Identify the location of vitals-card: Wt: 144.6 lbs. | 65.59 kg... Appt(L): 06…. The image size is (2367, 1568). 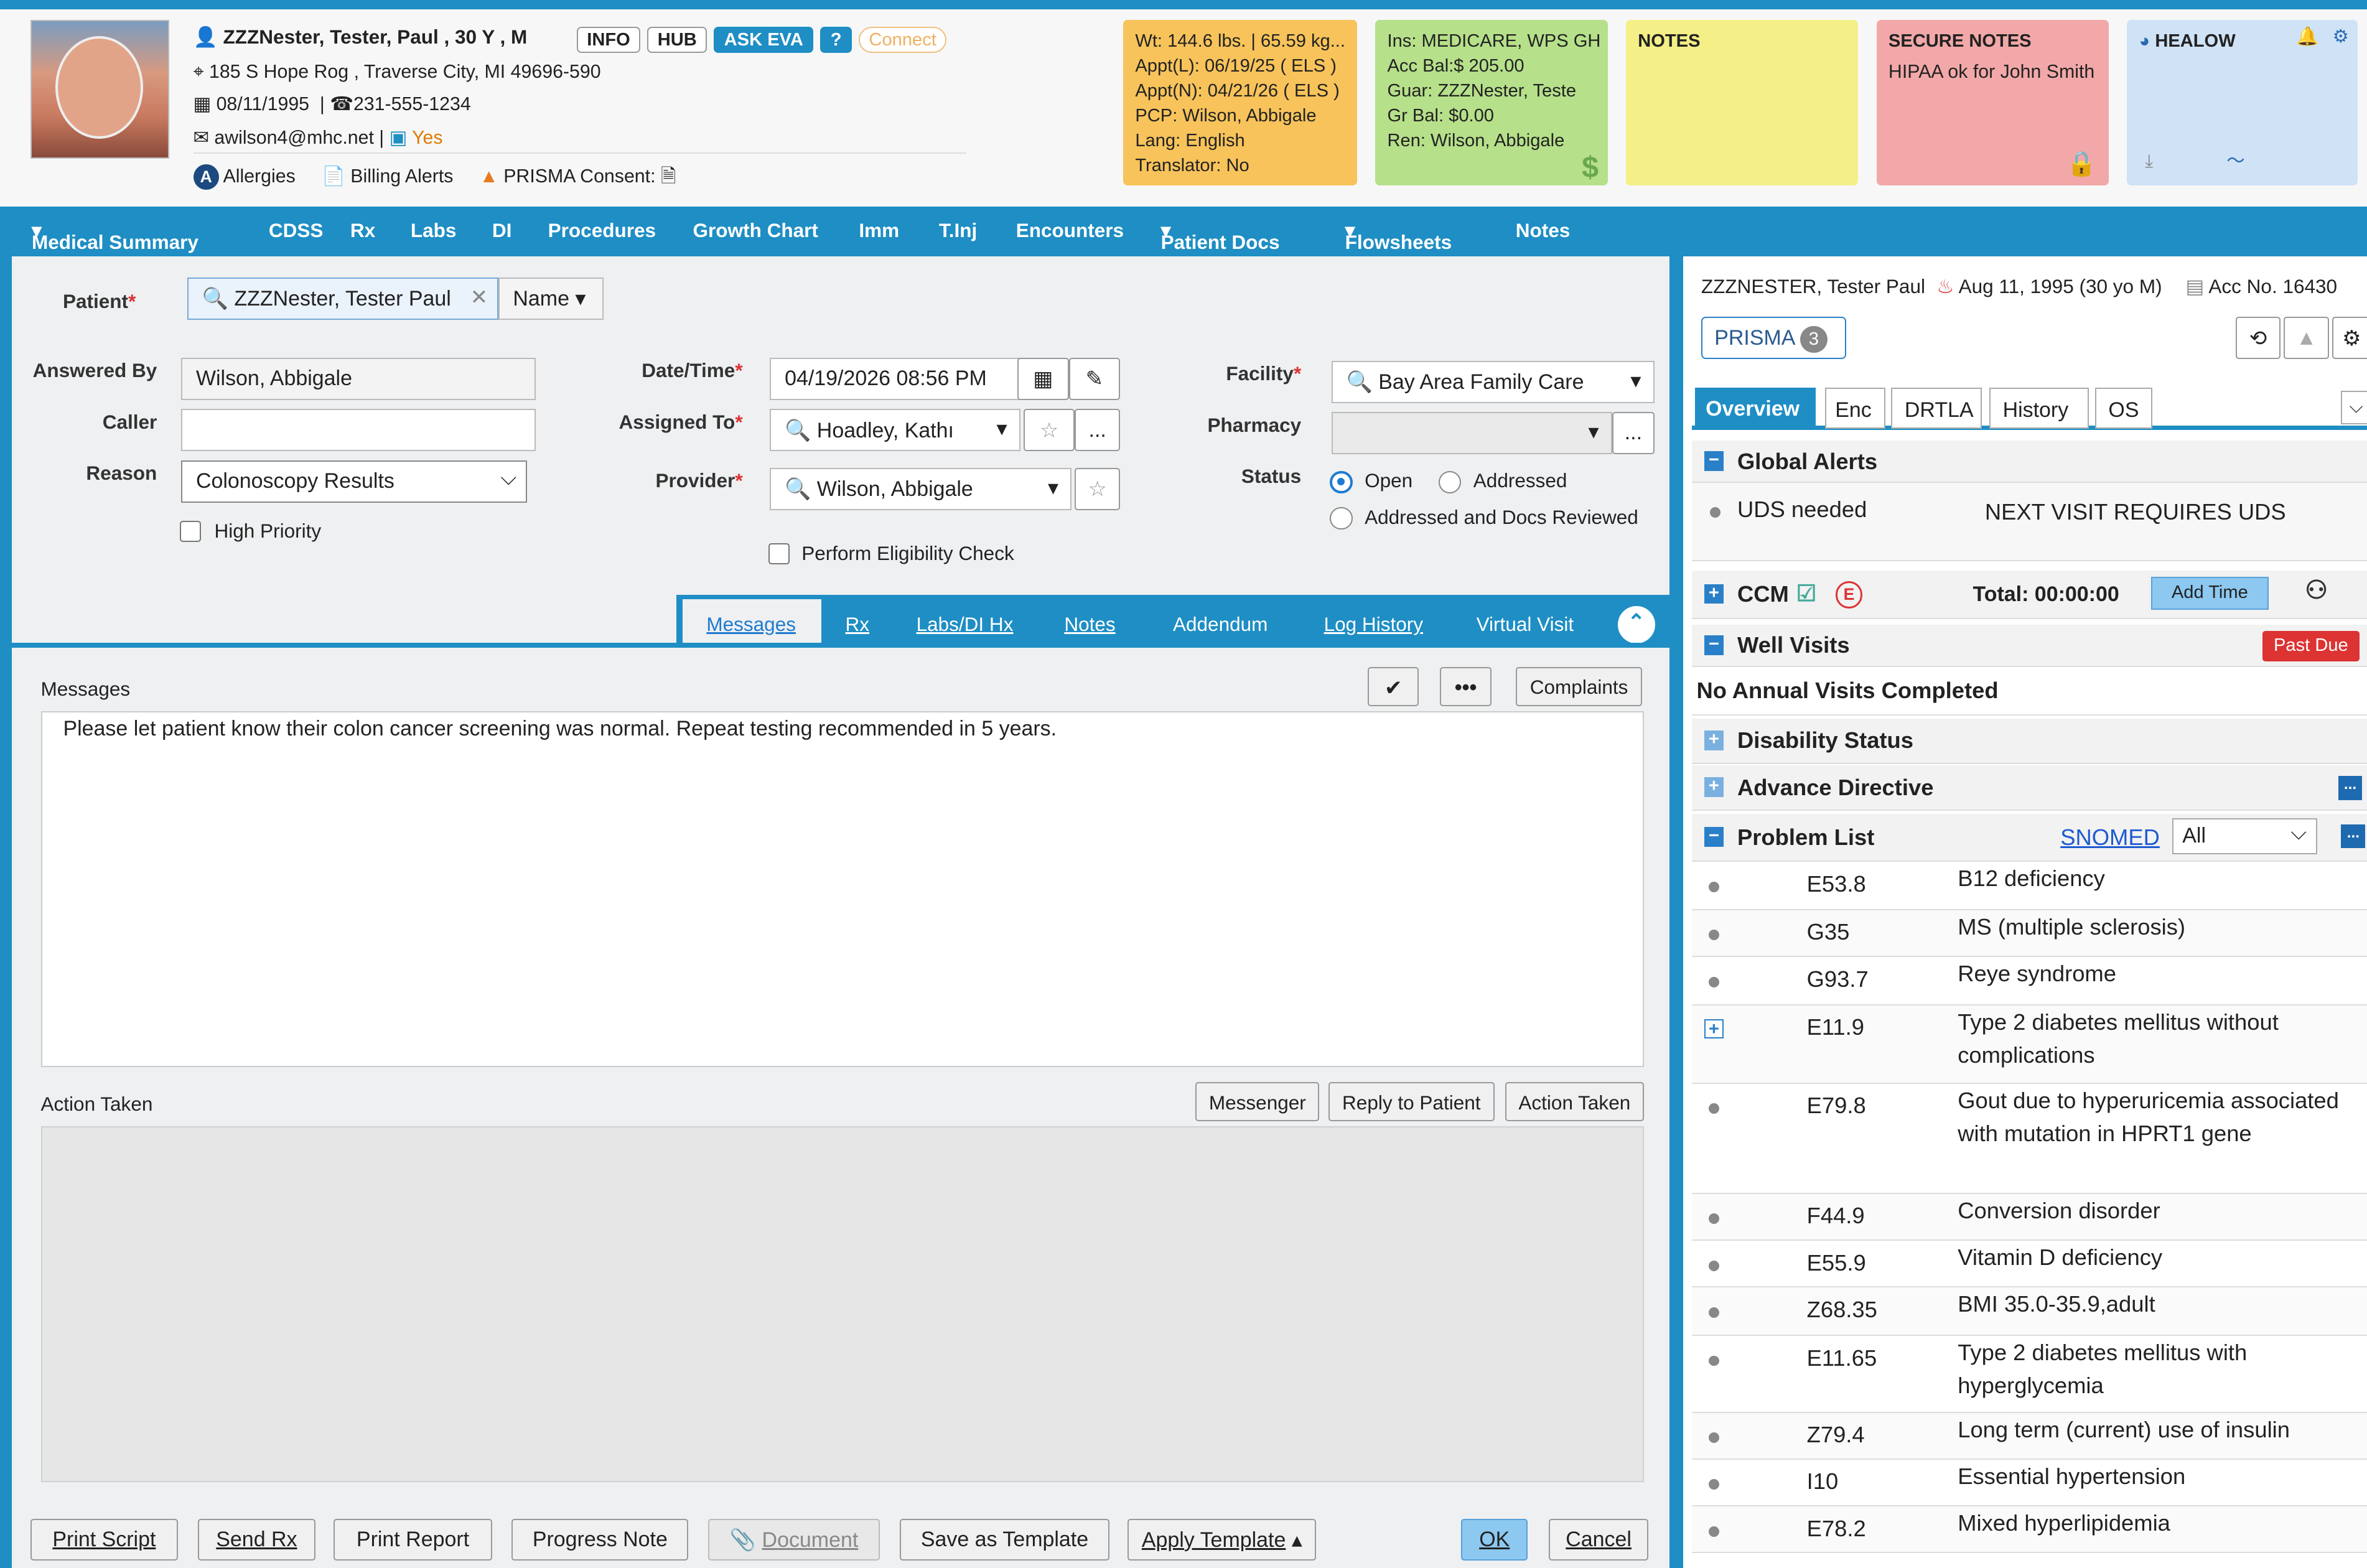
(1240, 102).